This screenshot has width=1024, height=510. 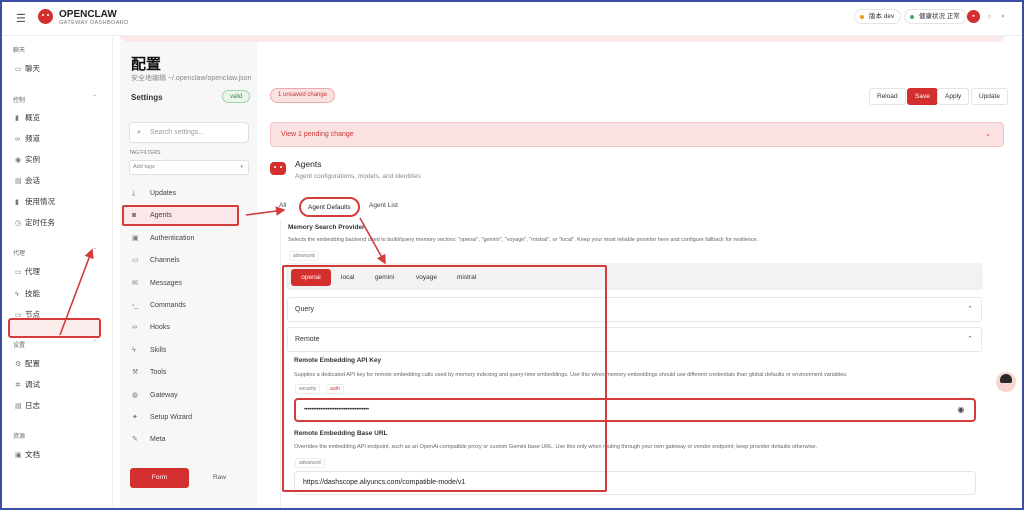 What do you see at coordinates (188, 216) in the screenshot?
I see `settings-item-agents: ◙ Agents` at bounding box center [188, 216].